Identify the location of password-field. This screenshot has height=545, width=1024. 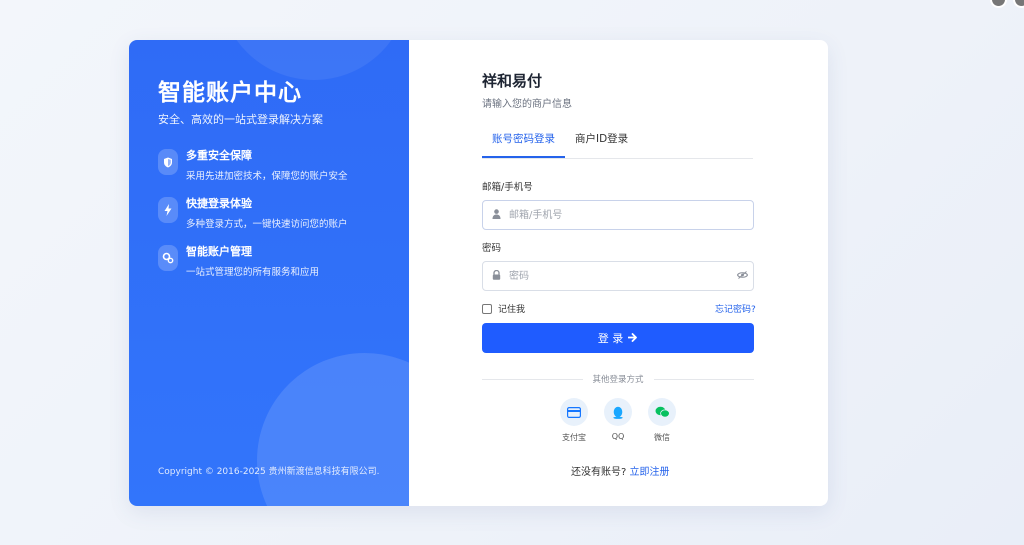
(618, 276).